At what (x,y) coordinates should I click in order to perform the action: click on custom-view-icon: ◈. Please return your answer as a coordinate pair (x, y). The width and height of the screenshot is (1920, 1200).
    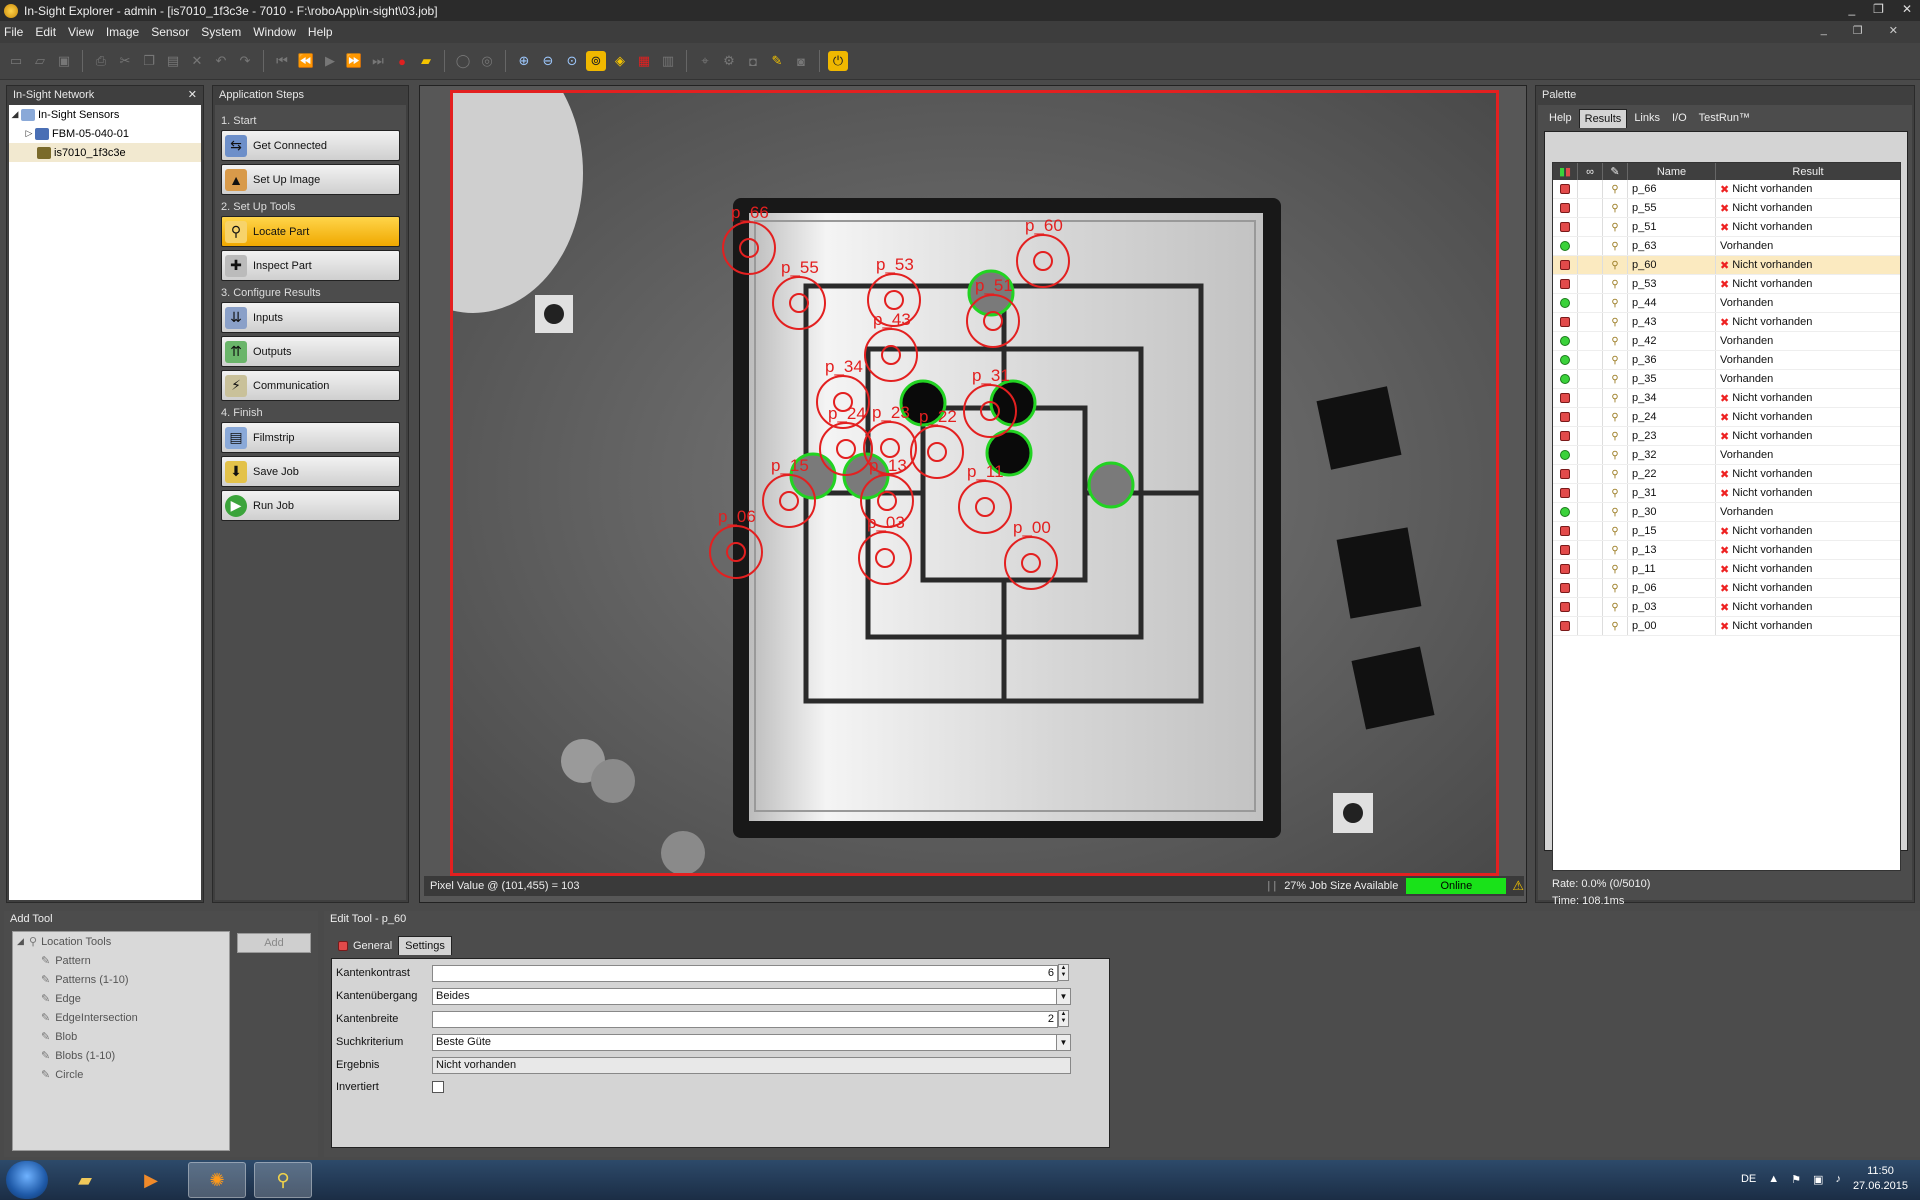
    Looking at the image, I should click on (620, 61).